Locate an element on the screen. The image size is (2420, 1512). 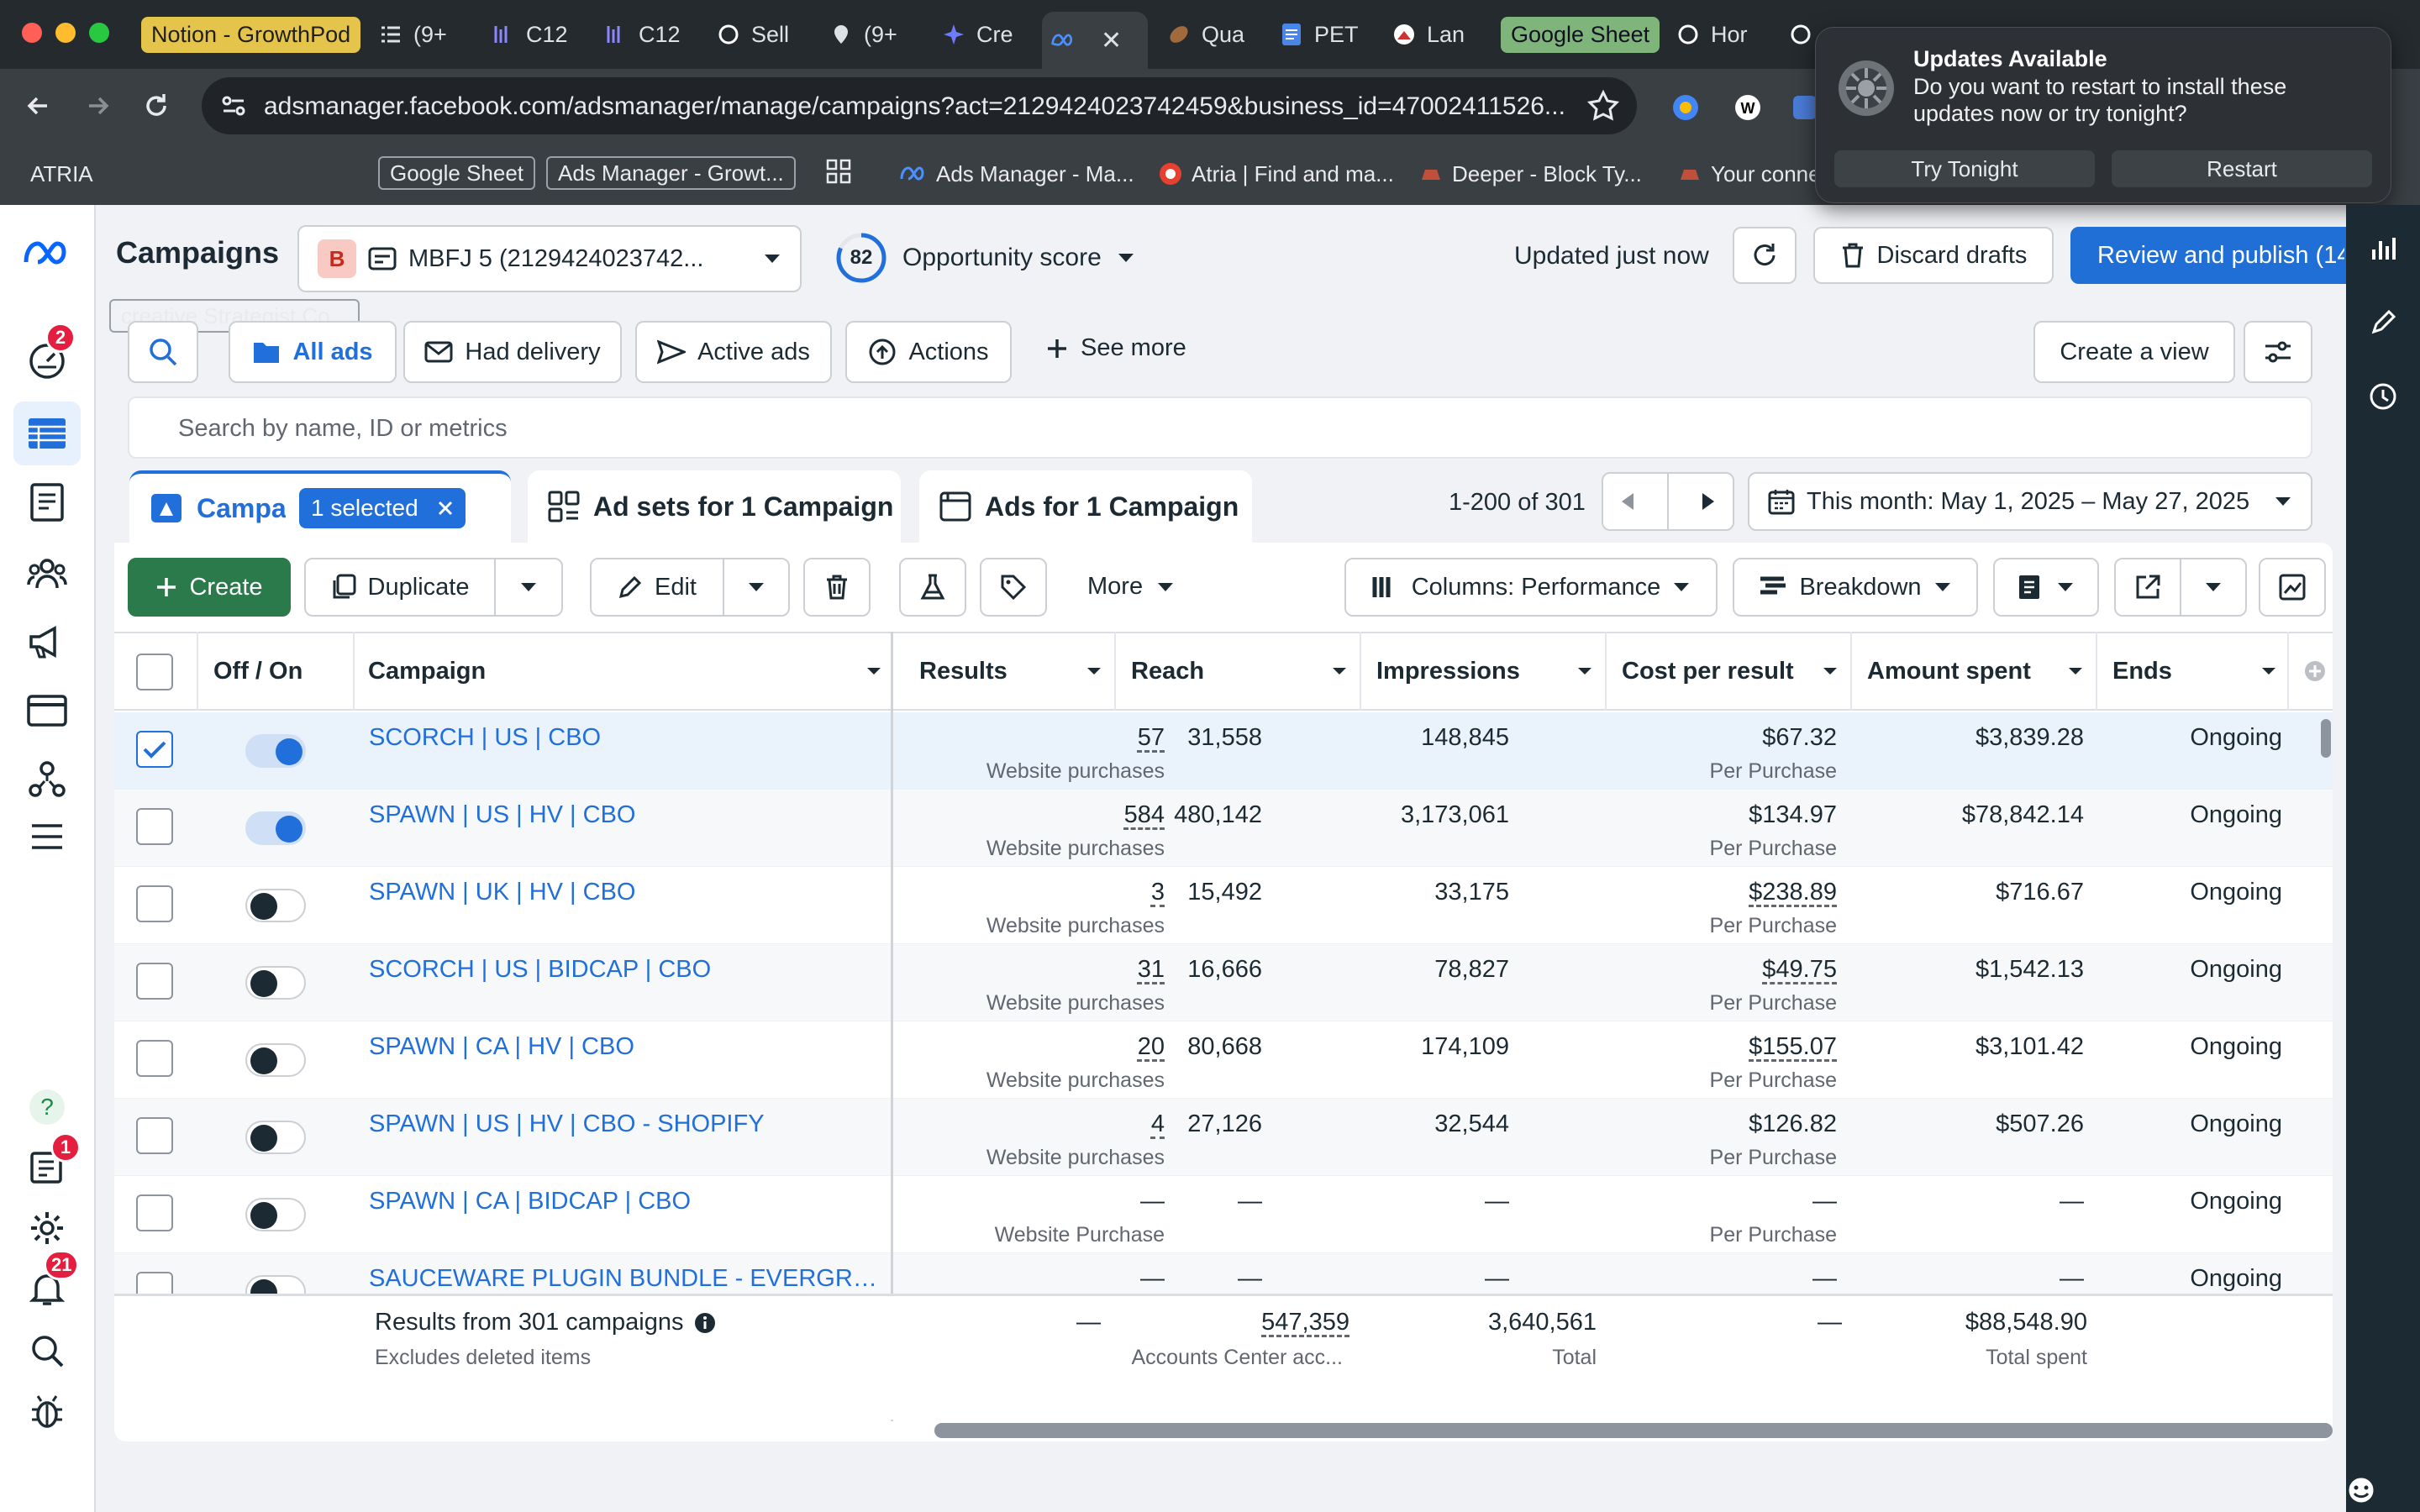
nav-all-tools is located at coordinates (47, 837).